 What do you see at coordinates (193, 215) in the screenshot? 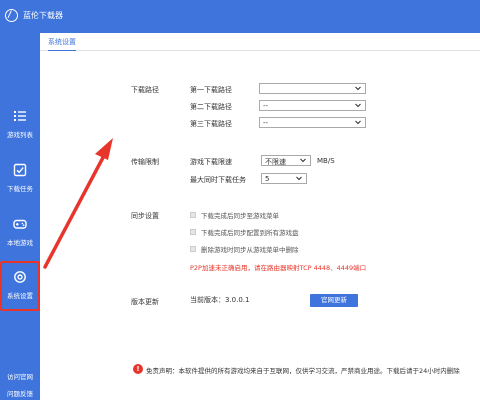
I see `sync-option-1-checkbox` at bounding box center [193, 215].